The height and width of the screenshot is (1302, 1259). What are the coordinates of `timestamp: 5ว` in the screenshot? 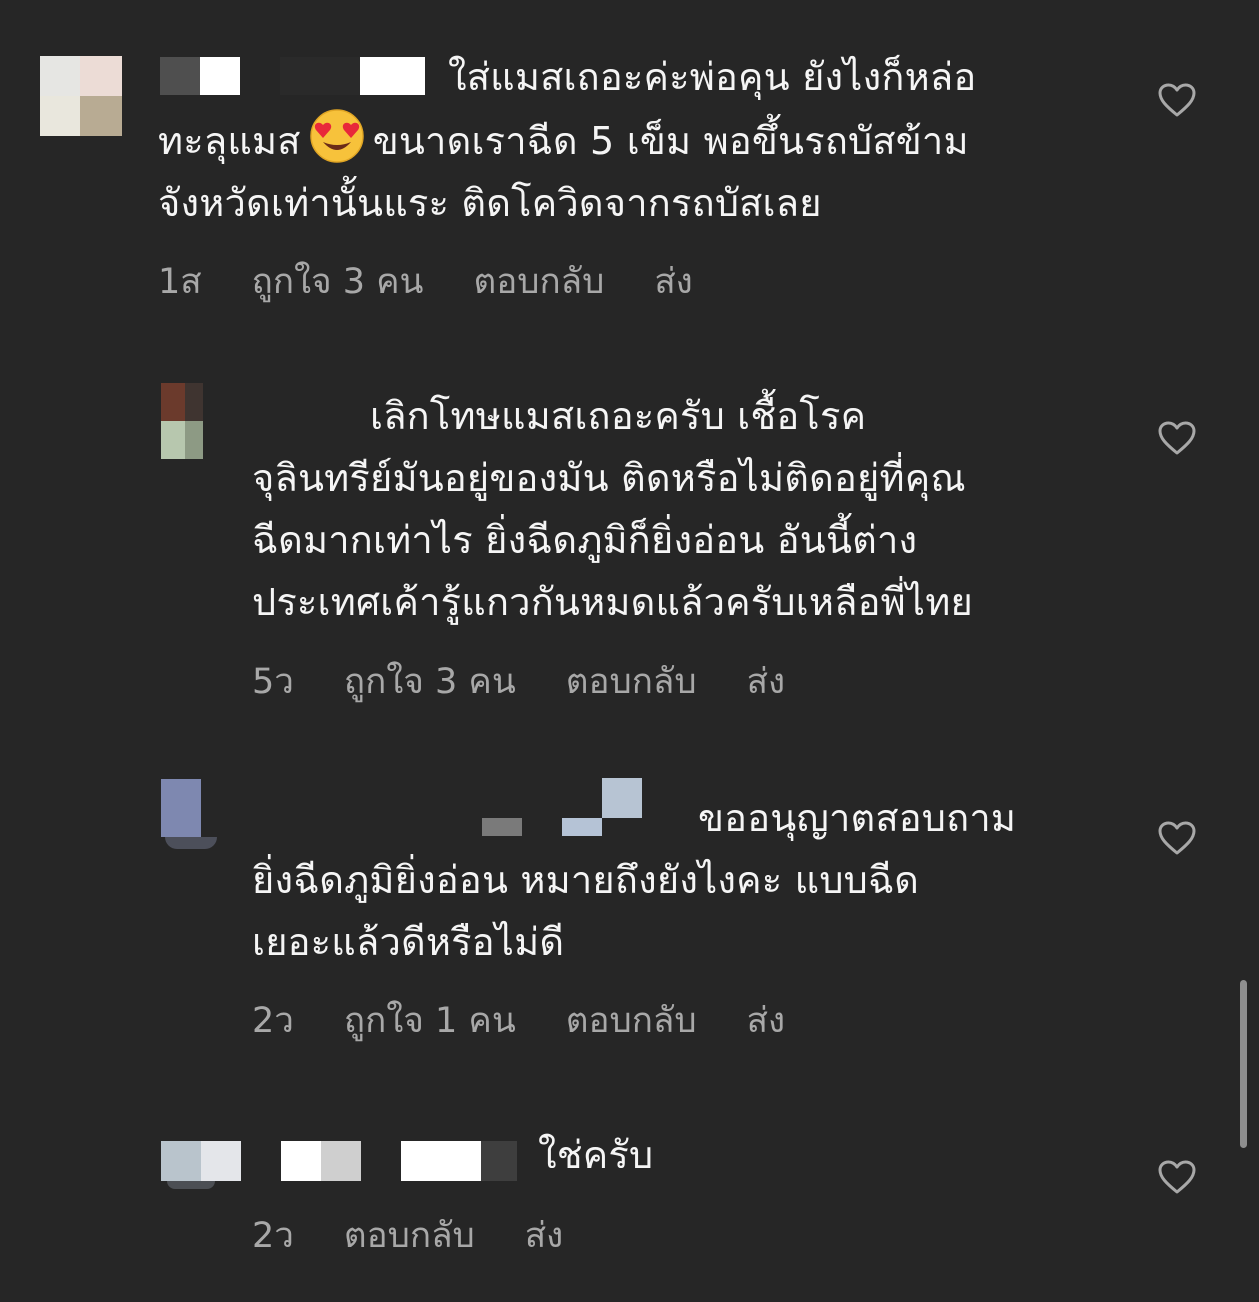 It's located at (273, 682).